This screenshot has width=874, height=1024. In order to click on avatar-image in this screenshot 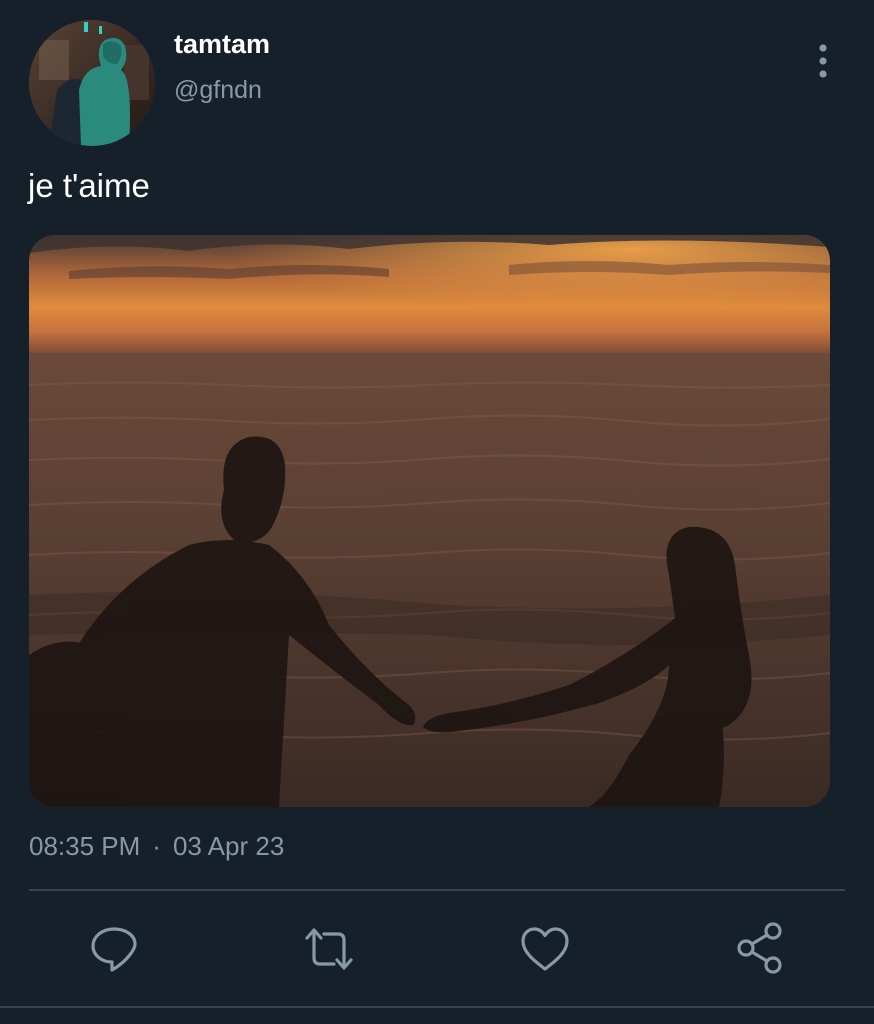, I will do `click(92, 83)`.